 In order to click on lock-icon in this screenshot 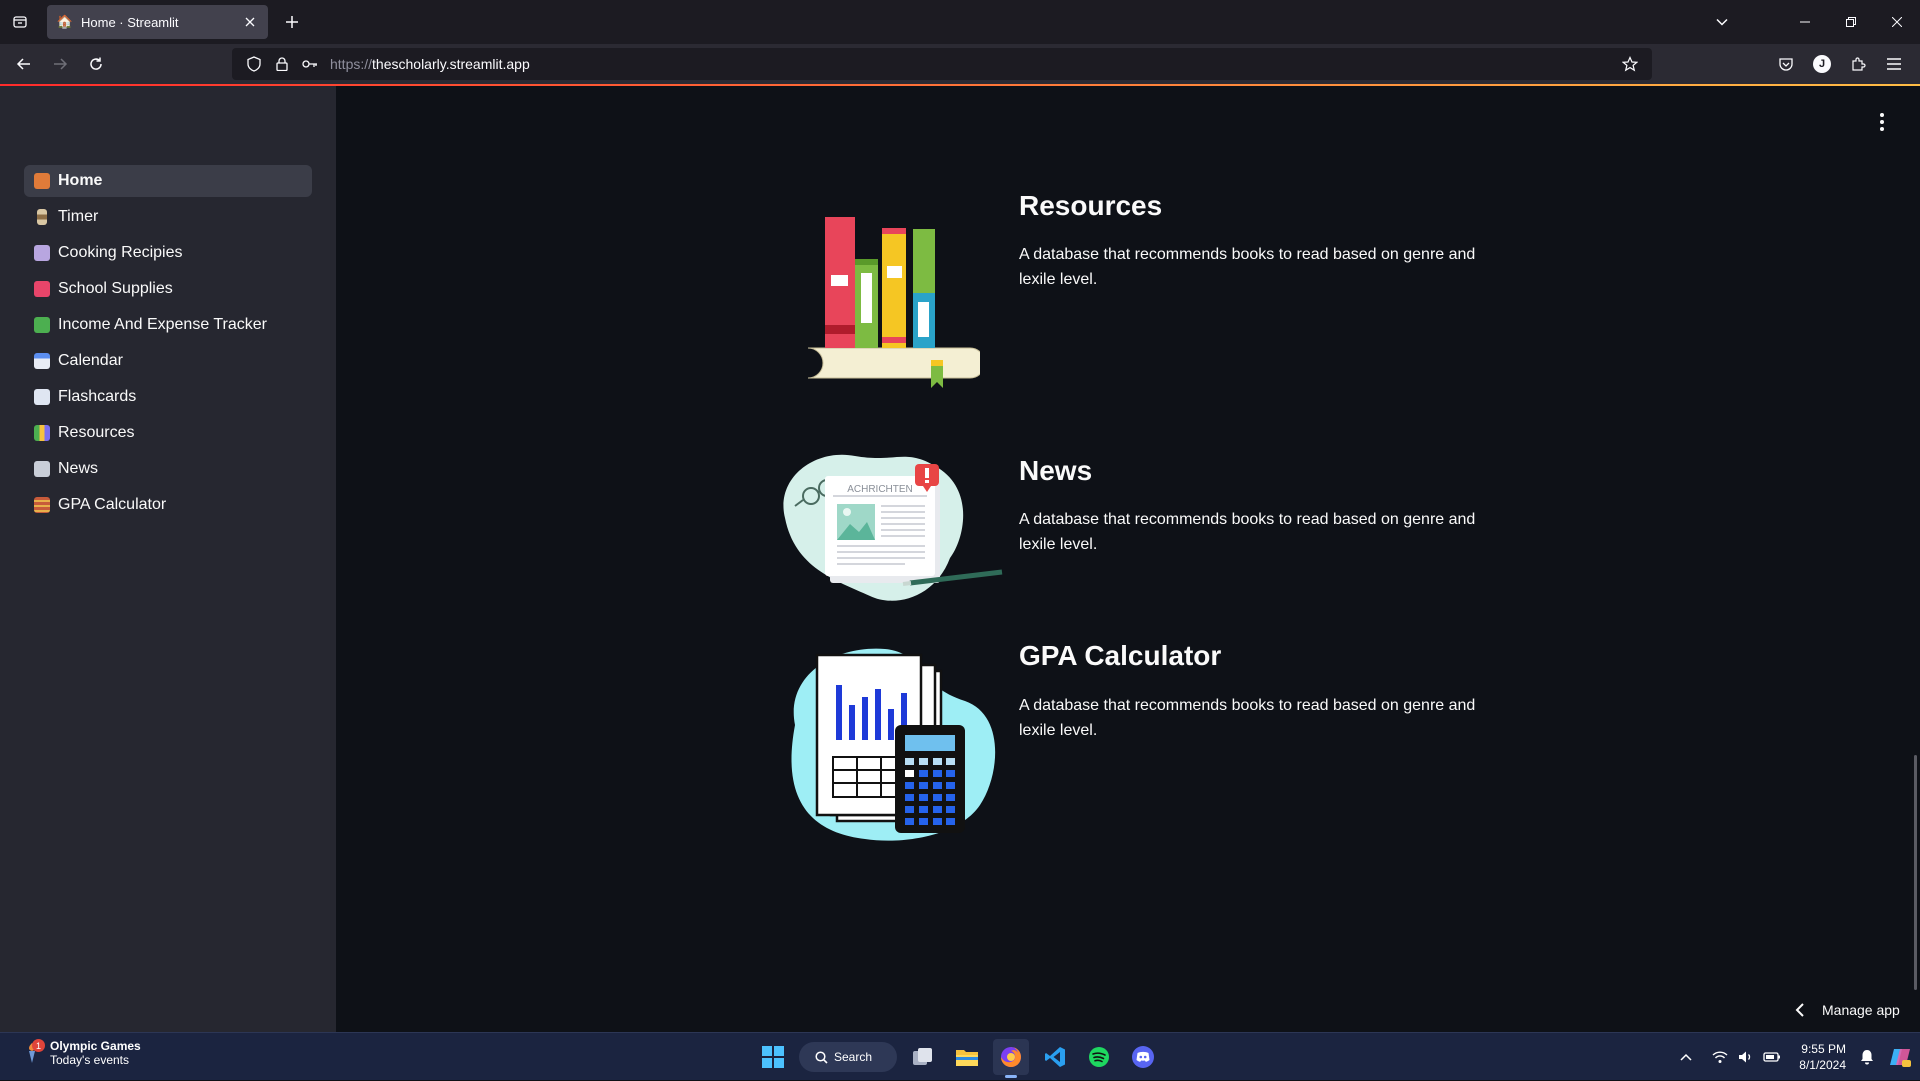, I will do `click(282, 64)`.